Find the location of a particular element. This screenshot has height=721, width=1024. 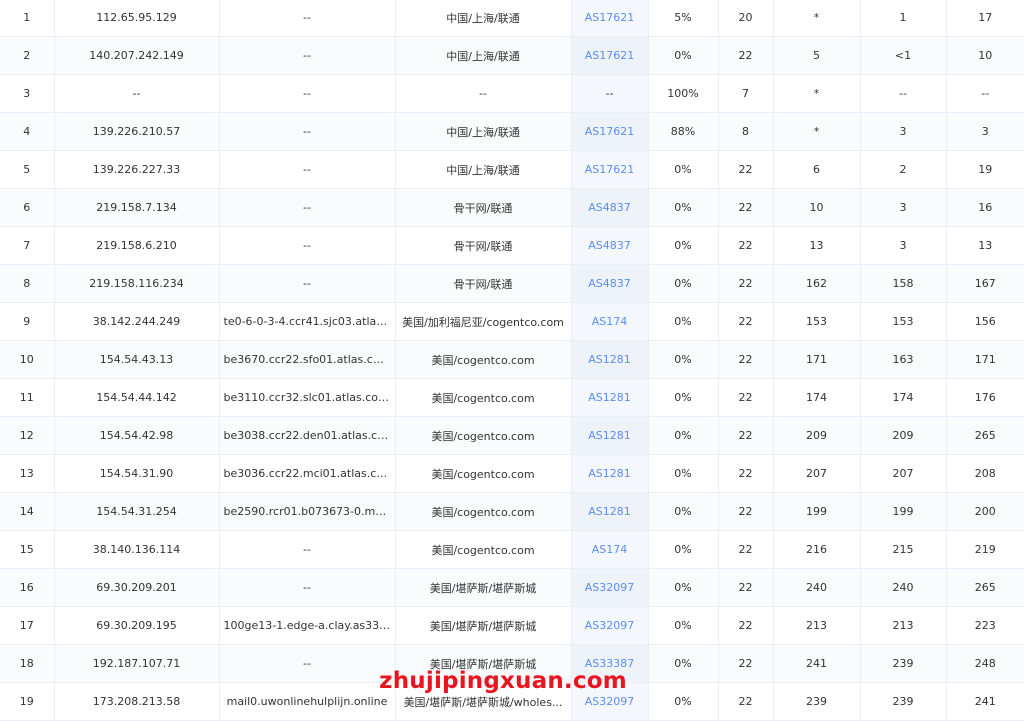

ip-address-cell: 69.30.209.201 is located at coordinates (137, 587).